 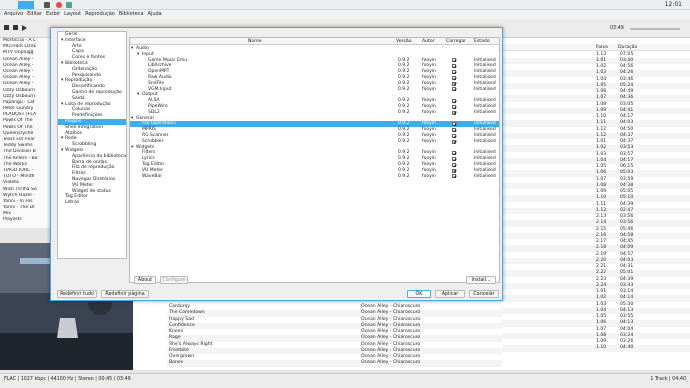 I want to click on reset-page-button: Redefinir página, so click(x=125, y=294).